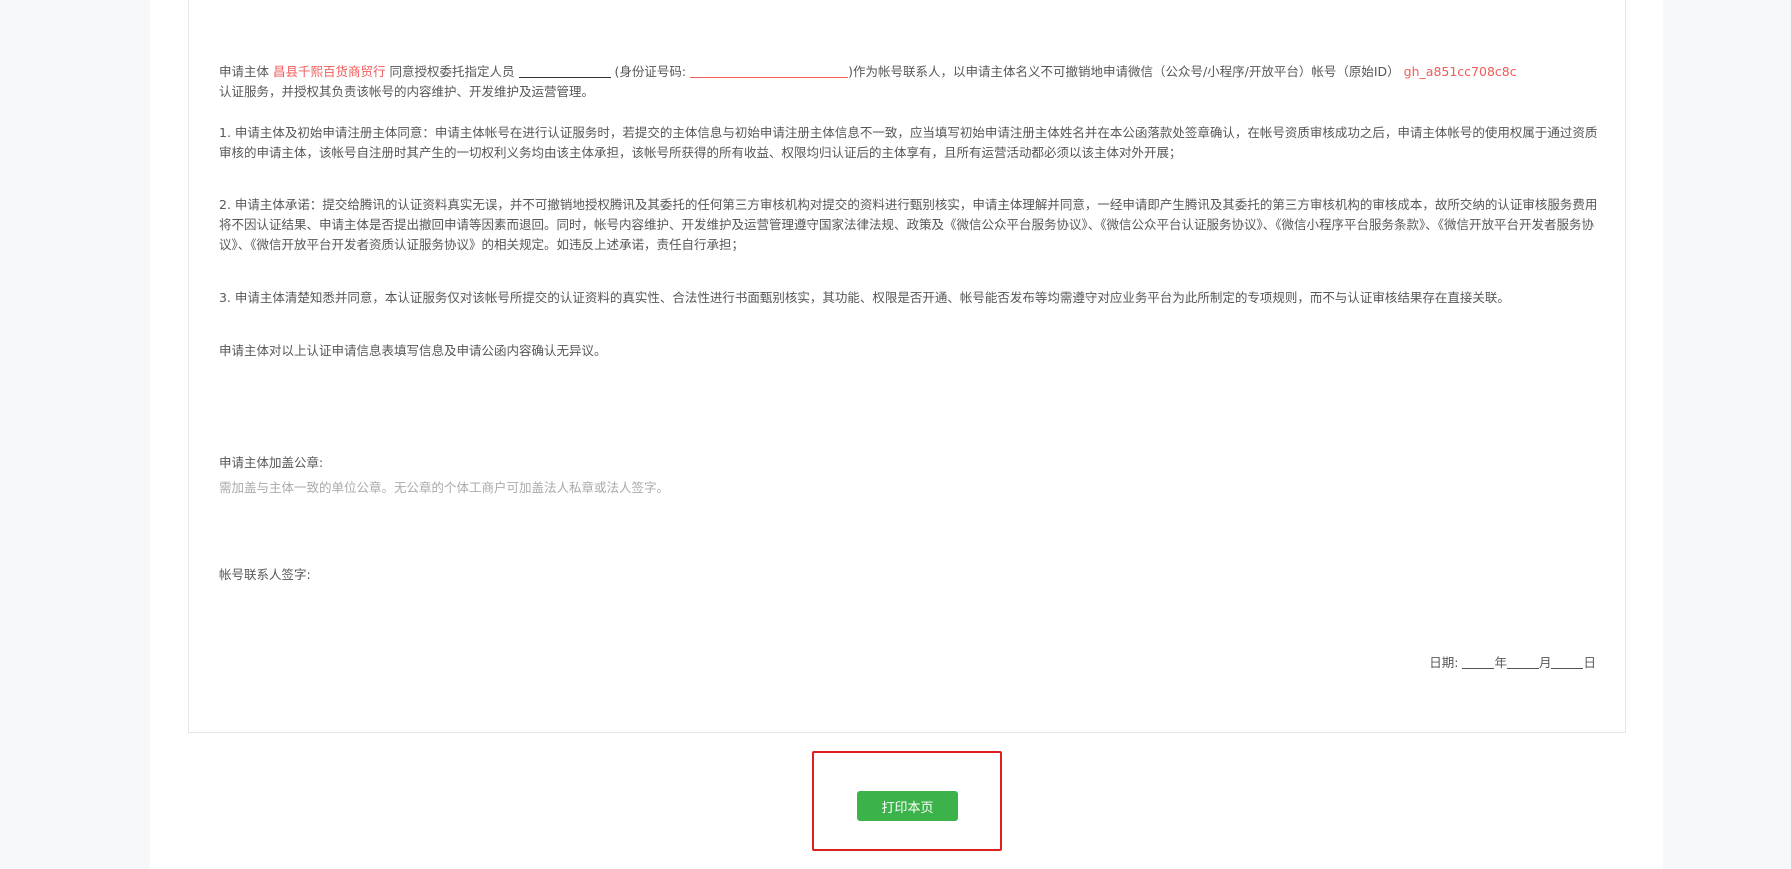  I want to click on year-blank, so click(1478, 662).